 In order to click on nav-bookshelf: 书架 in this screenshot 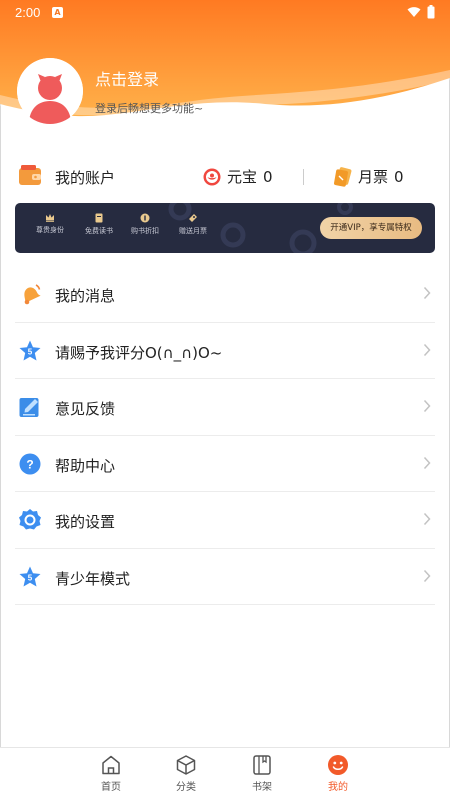, I will do `click(262, 773)`.